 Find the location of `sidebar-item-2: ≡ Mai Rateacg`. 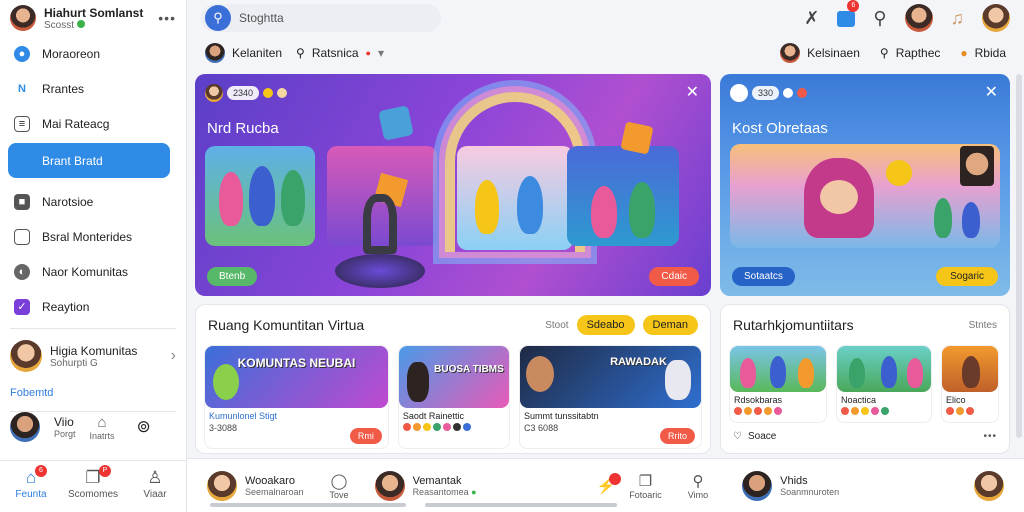

sidebar-item-2: ≡ Mai Rateacg is located at coordinates (93, 123).